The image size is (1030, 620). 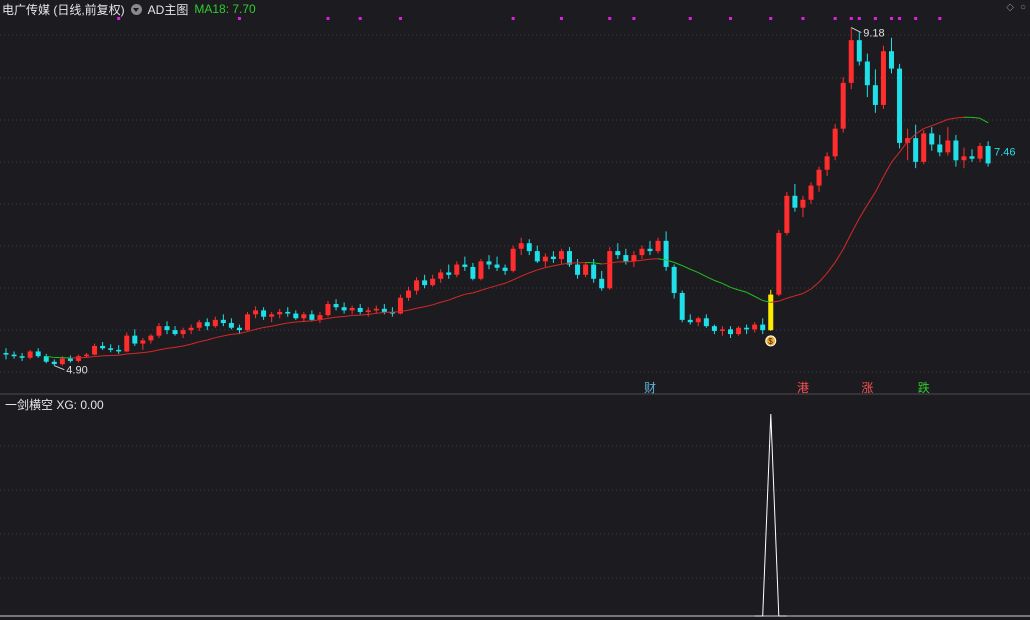 I want to click on xg-indicator, so click(x=770, y=515).